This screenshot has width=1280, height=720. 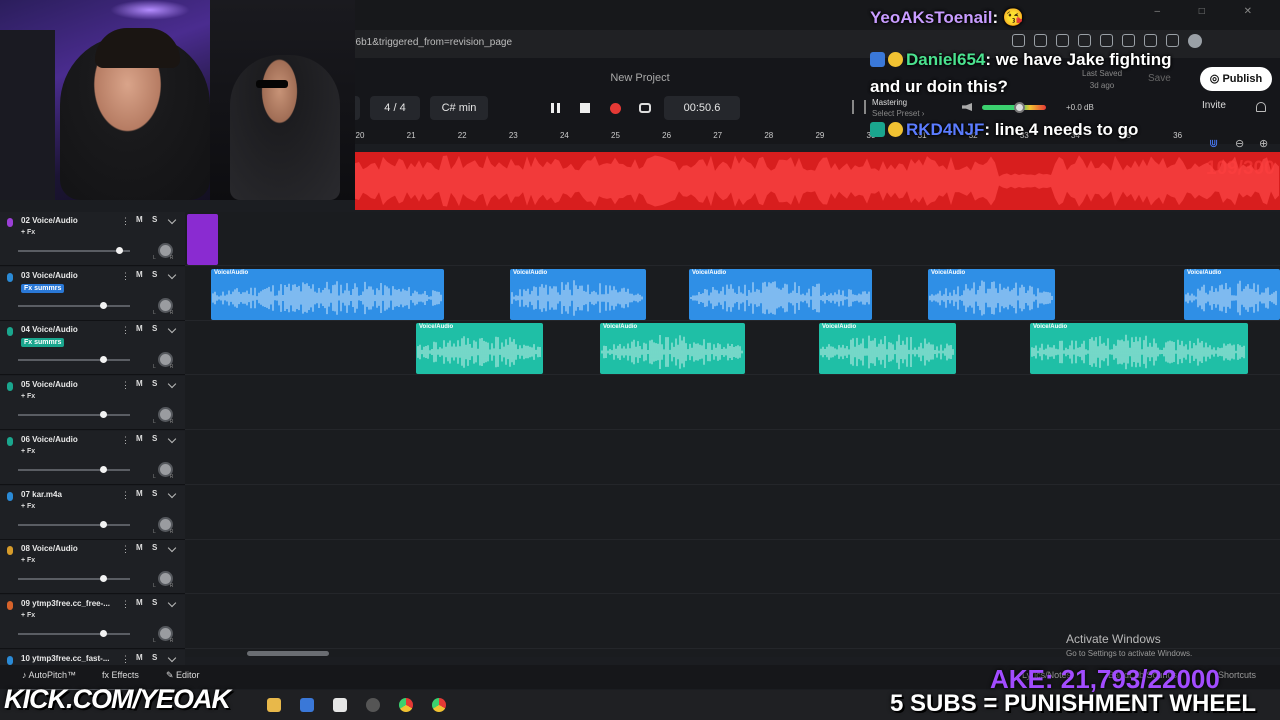 What do you see at coordinates (555, 108) in the screenshot?
I see `pause-button` at bounding box center [555, 108].